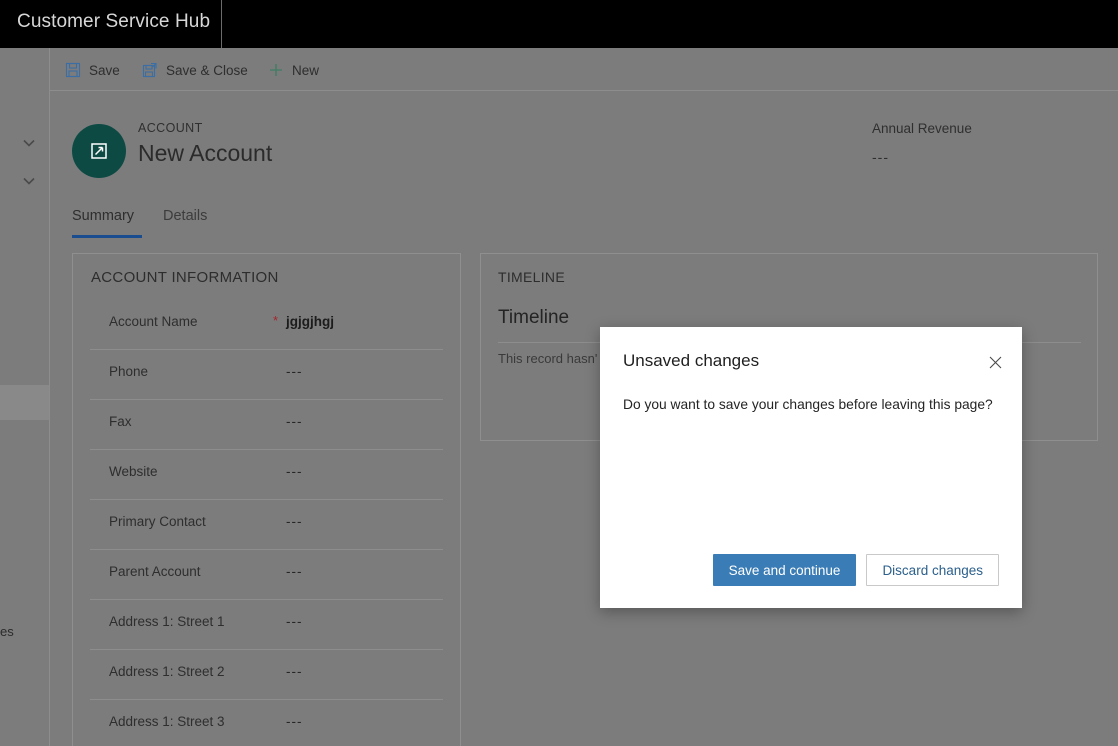  What do you see at coordinates (7, 631) in the screenshot?
I see `sidebar-clipped-label: es` at bounding box center [7, 631].